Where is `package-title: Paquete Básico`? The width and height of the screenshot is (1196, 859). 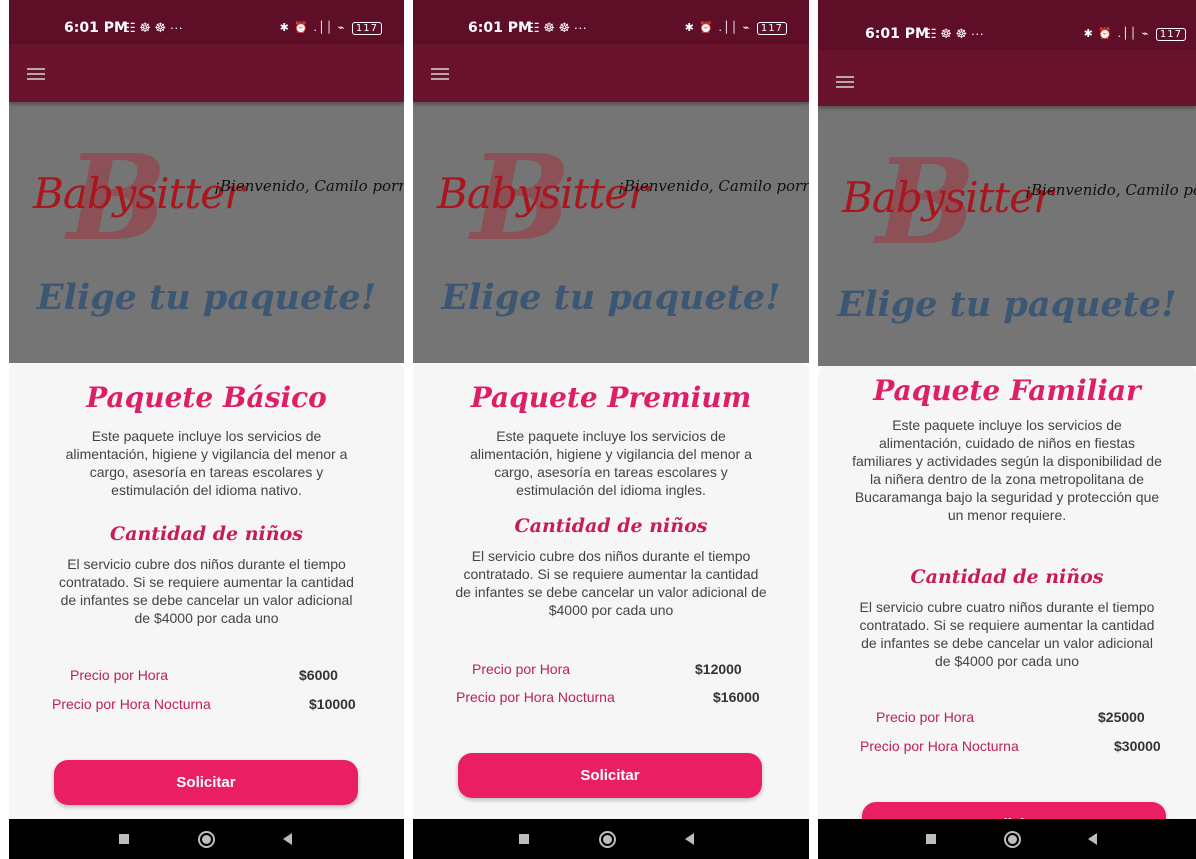 package-title: Paquete Básico is located at coordinates (206, 397).